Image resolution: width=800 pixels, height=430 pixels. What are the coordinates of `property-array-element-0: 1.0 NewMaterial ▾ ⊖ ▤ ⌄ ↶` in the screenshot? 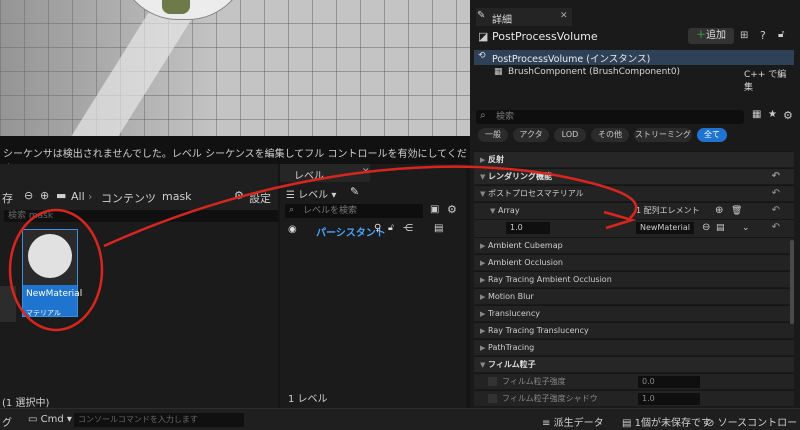 It's located at (634, 231).